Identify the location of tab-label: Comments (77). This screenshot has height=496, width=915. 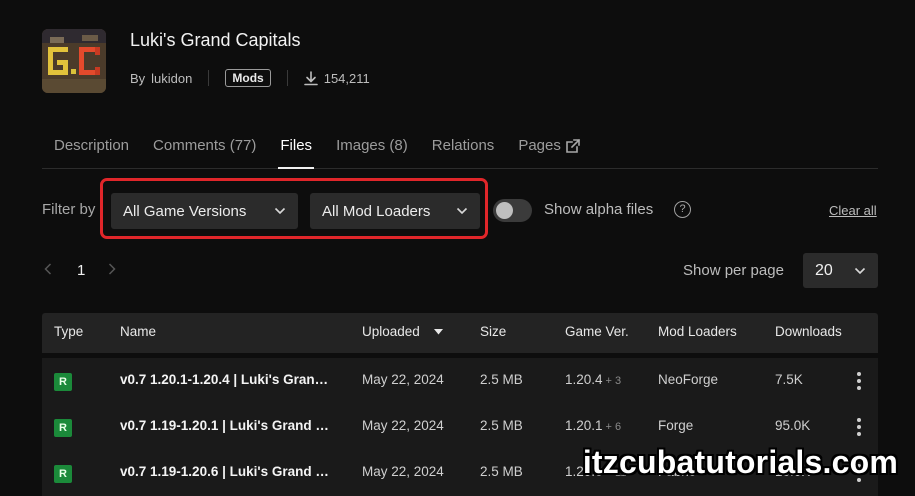
(205, 145).